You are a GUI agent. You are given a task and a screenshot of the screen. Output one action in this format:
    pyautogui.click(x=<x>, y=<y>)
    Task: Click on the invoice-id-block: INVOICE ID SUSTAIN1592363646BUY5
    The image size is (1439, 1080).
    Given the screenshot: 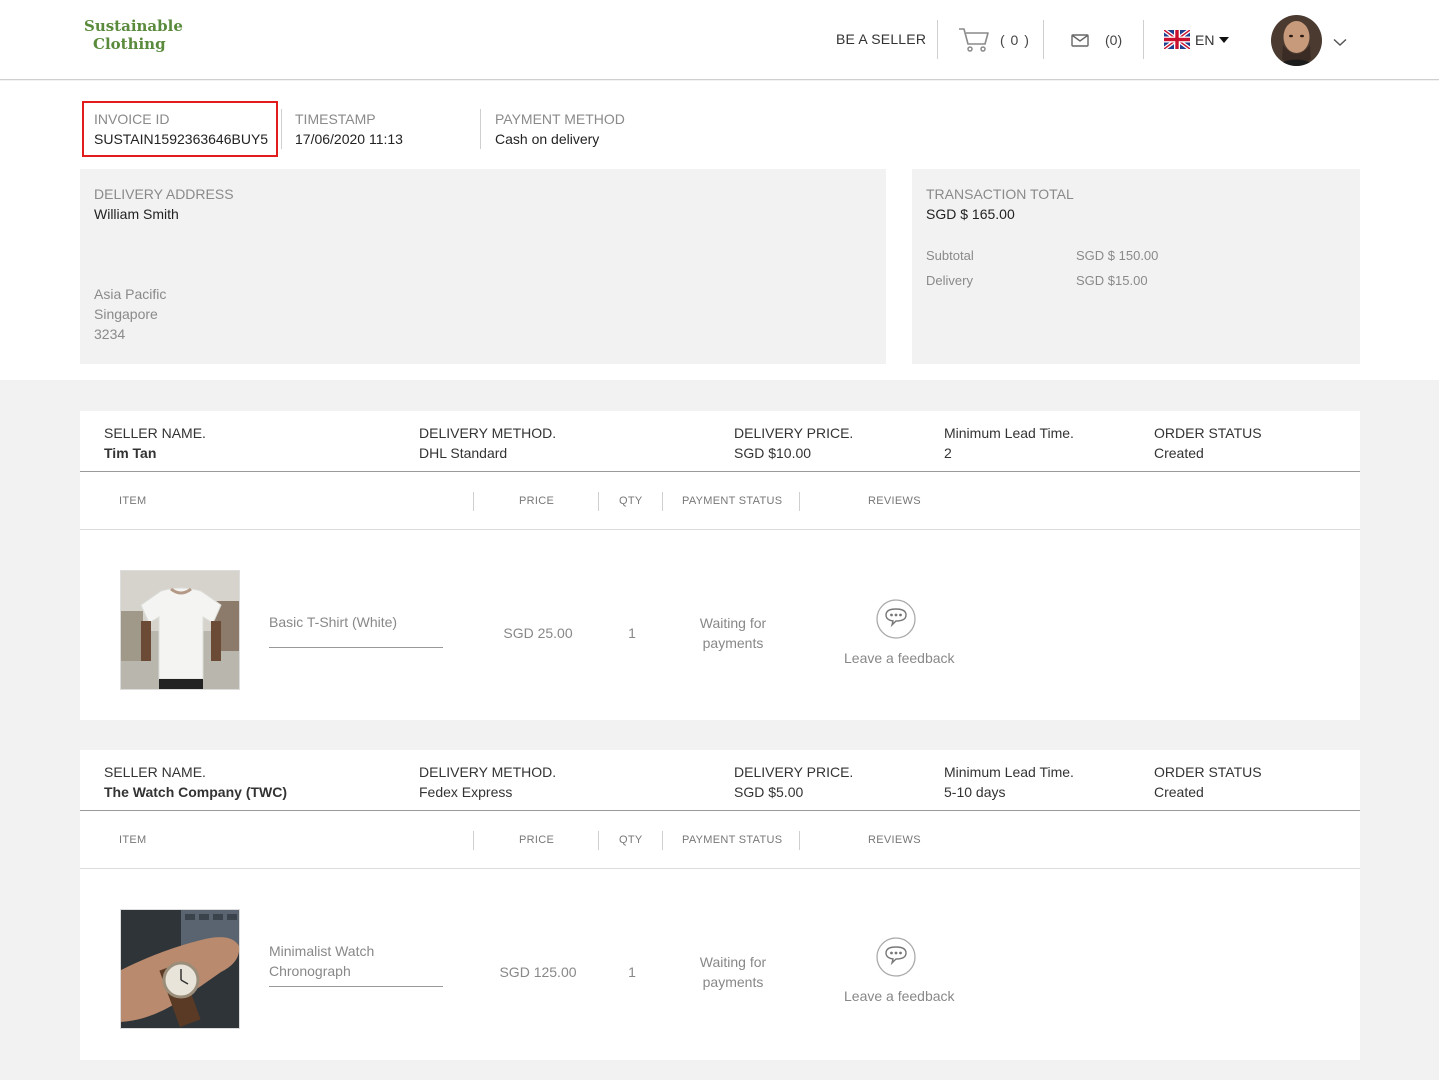 What is the action you would take?
    pyautogui.click(x=181, y=129)
    